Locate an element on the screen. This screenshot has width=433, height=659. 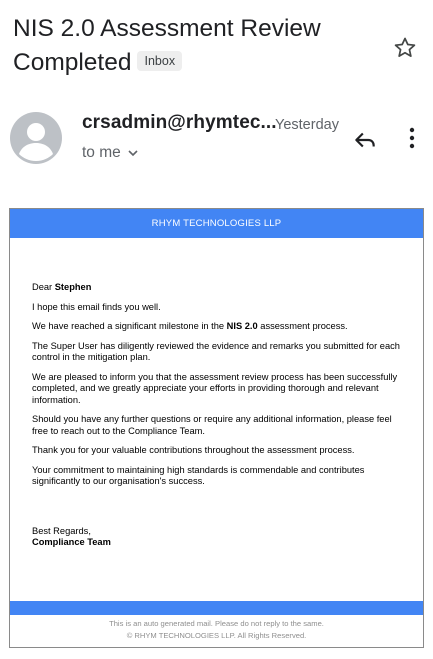
sender-avatar is located at coordinates (36, 138).